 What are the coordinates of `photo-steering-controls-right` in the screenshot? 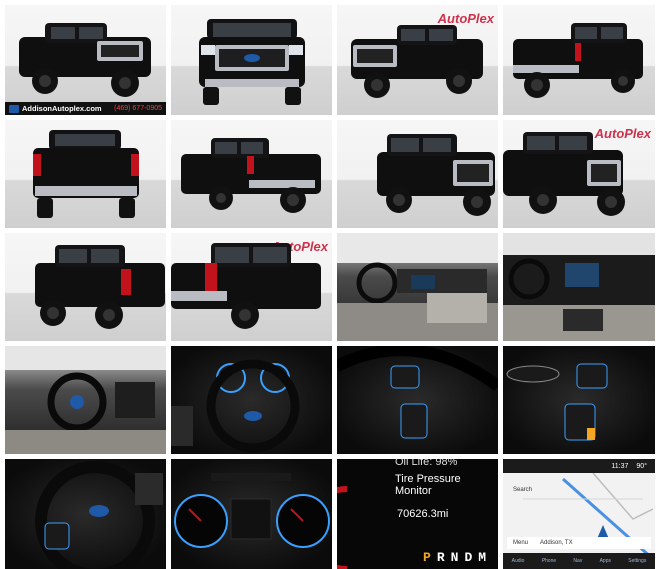 It's located at (579, 400).